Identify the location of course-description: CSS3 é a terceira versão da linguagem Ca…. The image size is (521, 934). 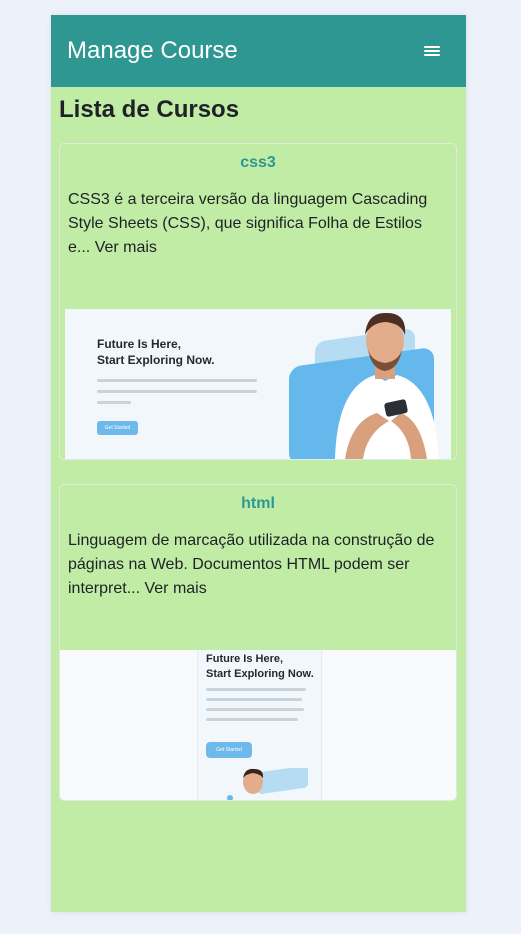
(258, 245).